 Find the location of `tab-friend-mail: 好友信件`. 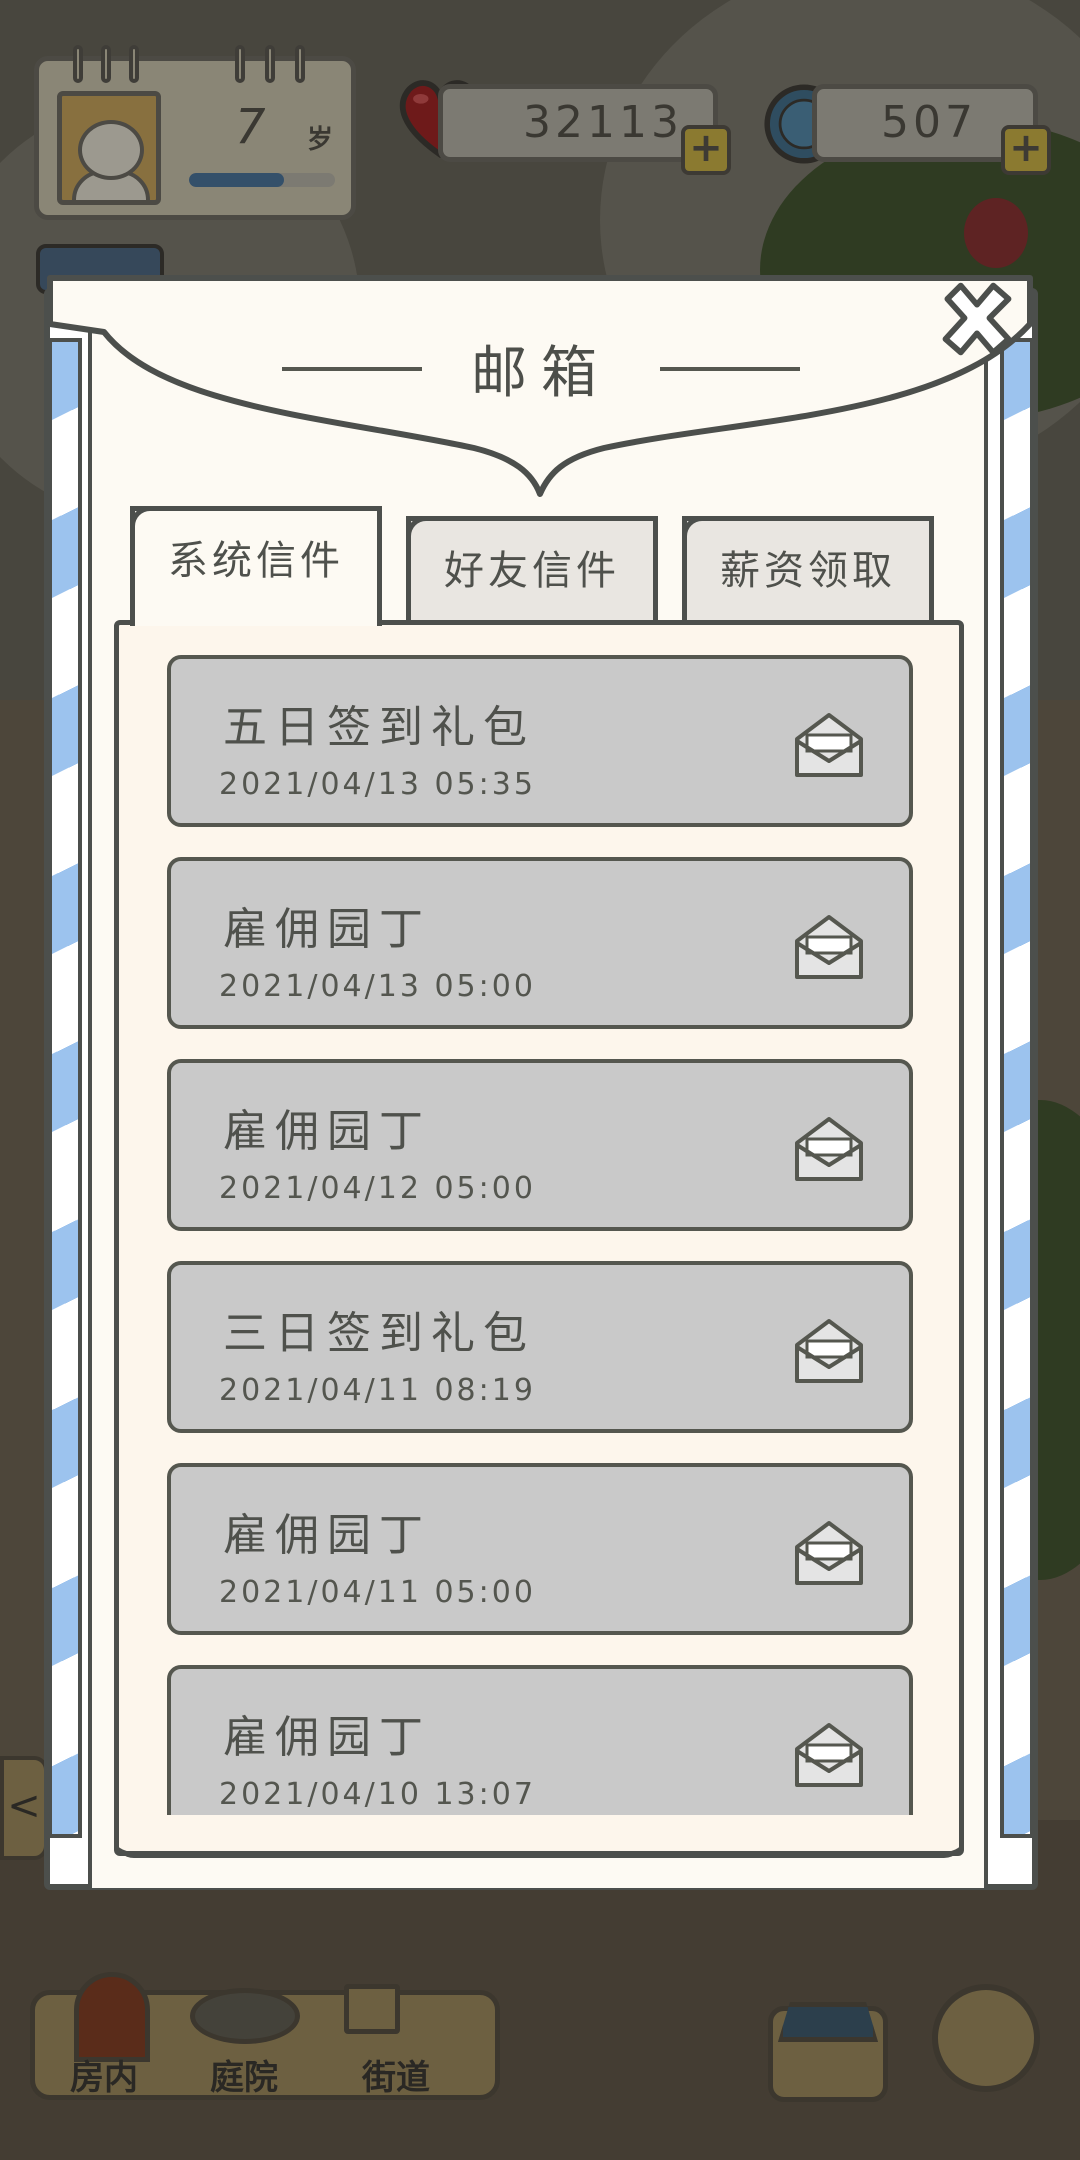

tab-friend-mail: 好友信件 is located at coordinates (532, 571).